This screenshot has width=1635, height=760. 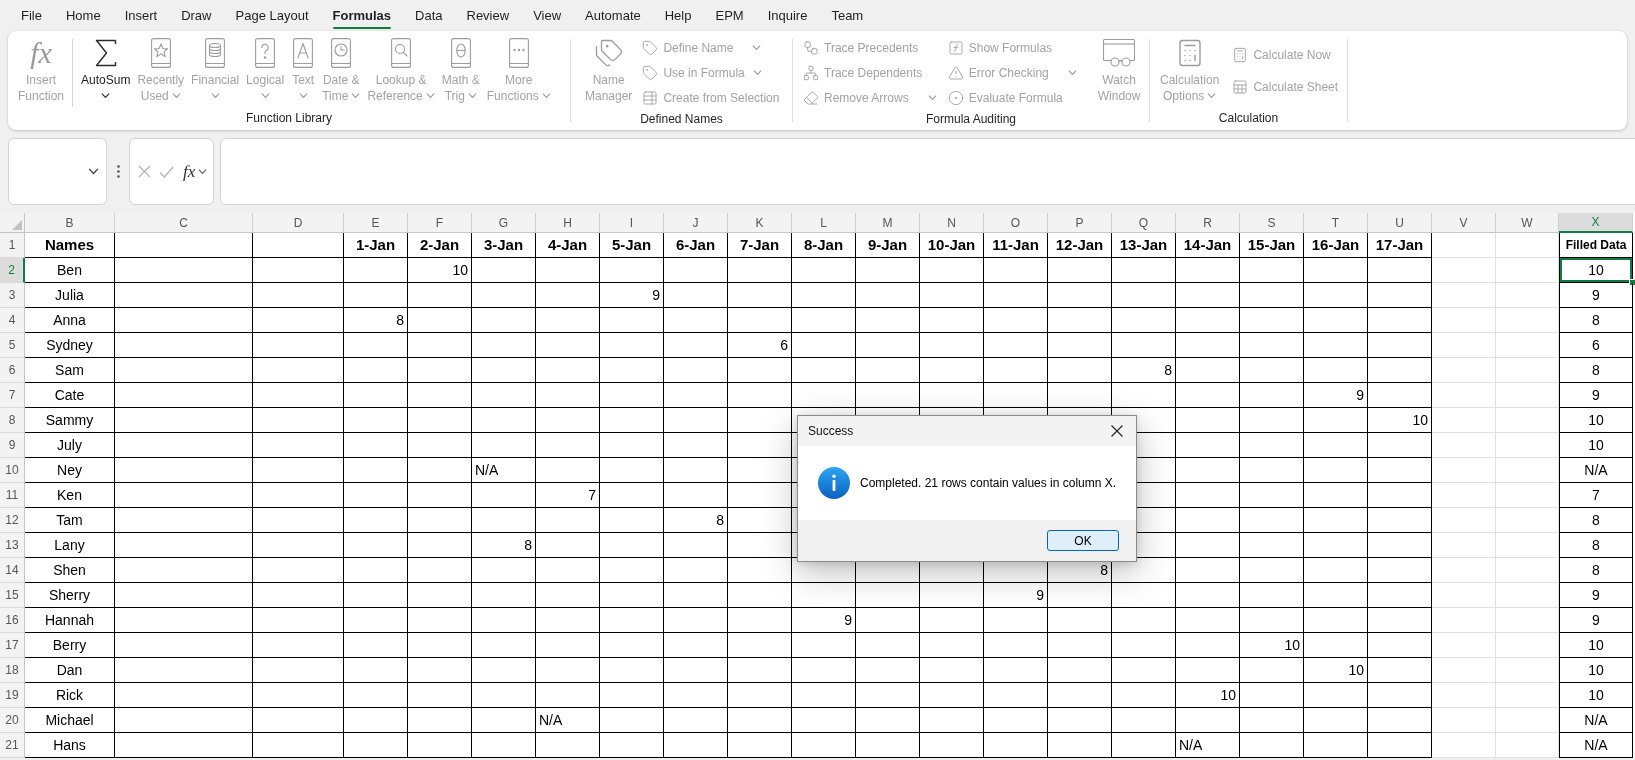 I want to click on check-icon, so click(x=166, y=171).